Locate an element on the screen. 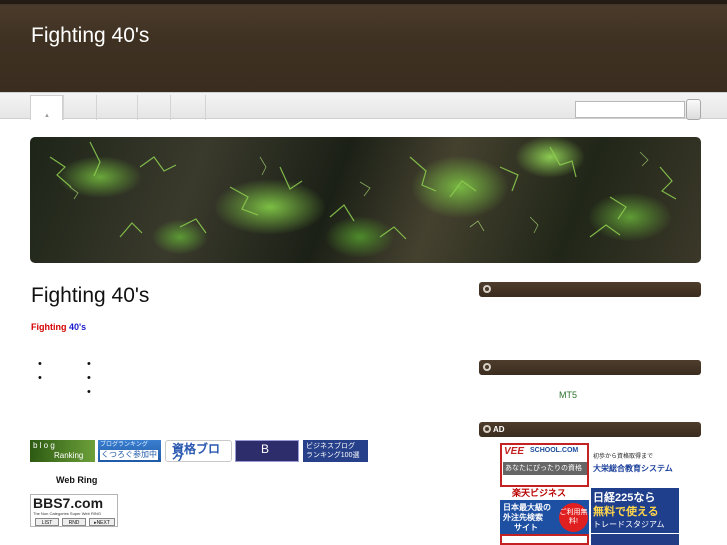 This screenshot has height=545, width=727. rakuten-head: 楽天ビジネス is located at coordinates (544, 493).